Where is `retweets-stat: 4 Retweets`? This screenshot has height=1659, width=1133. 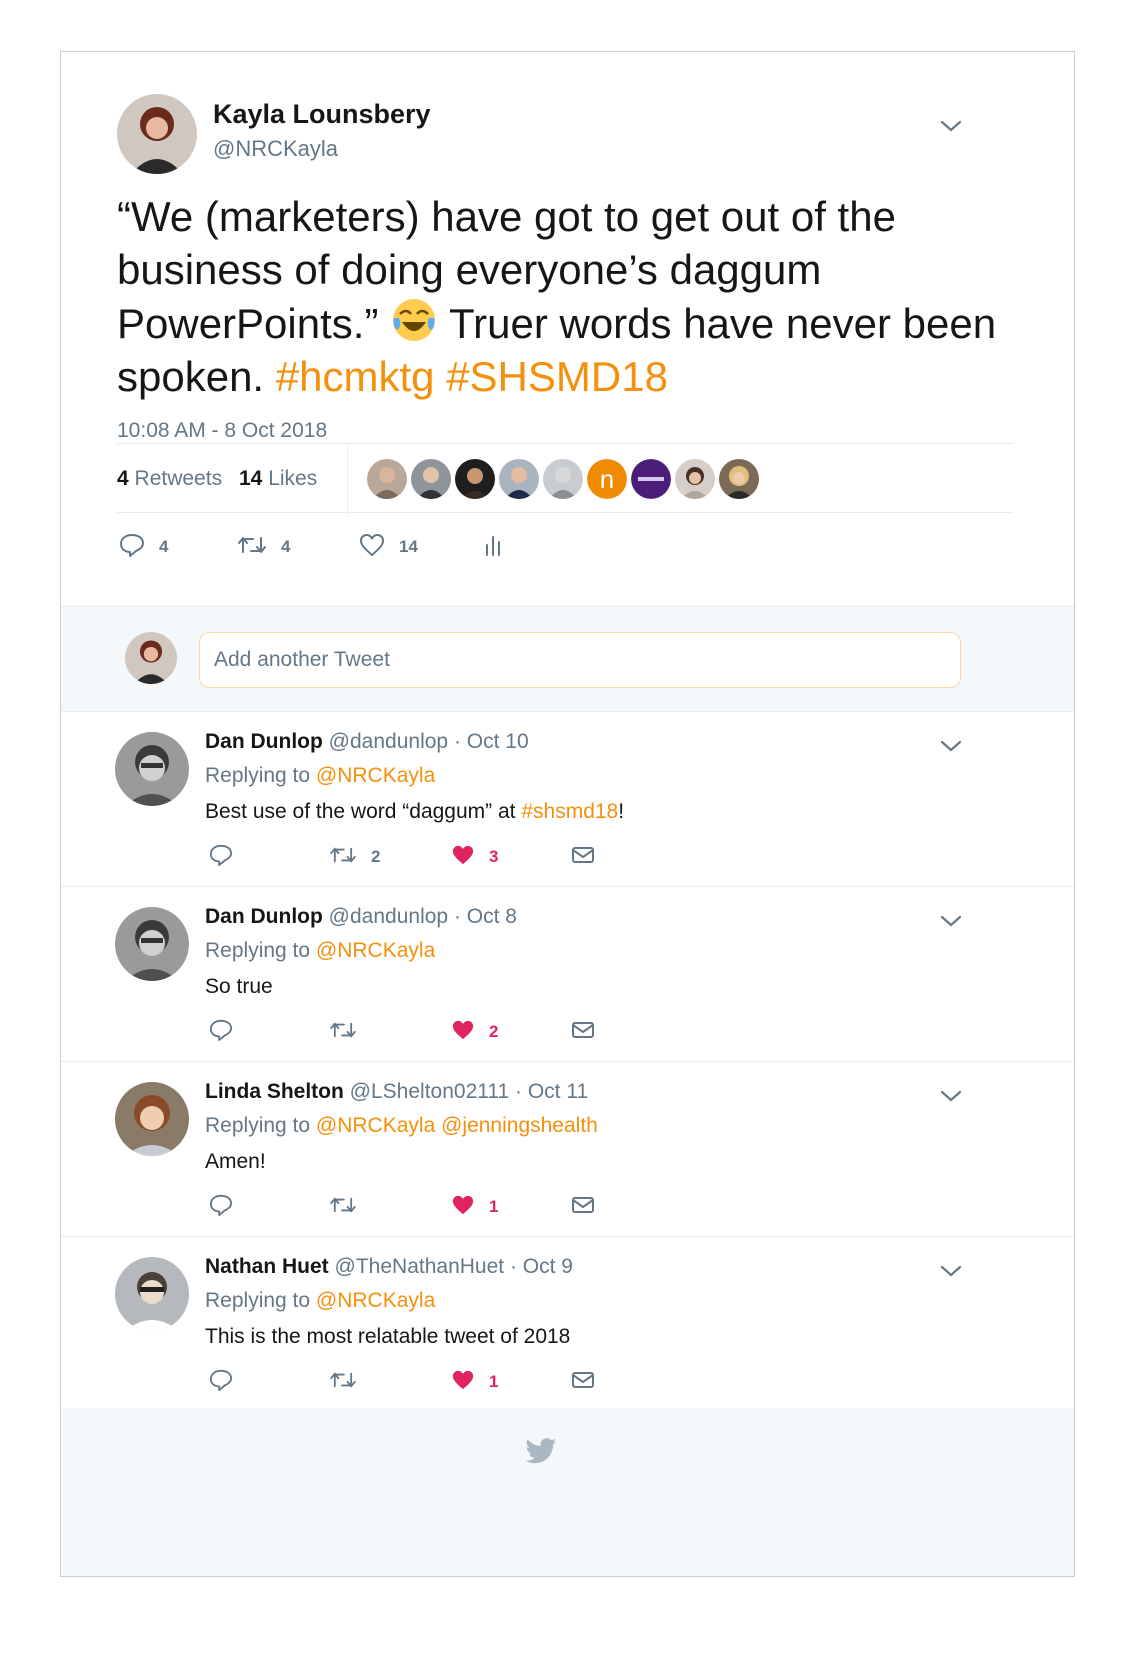
retweets-stat: 4 Retweets is located at coordinates (169, 479).